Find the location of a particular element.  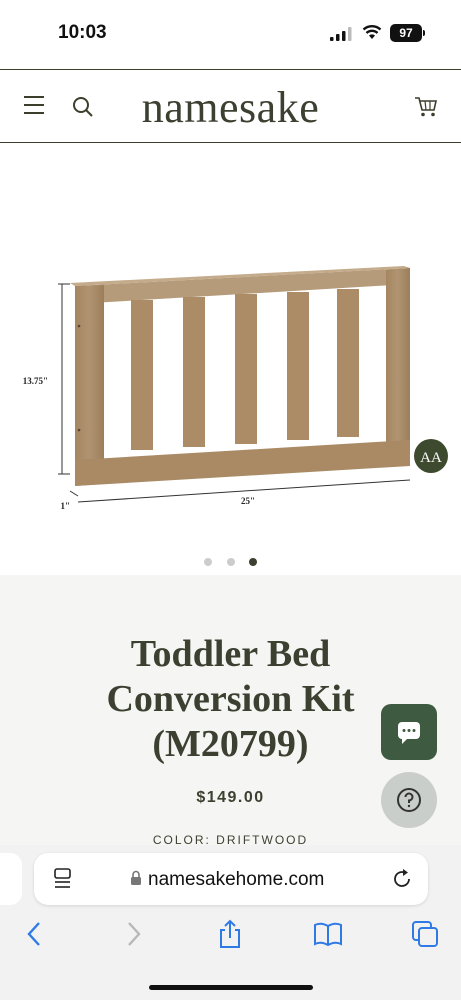

brand-logo: namesake is located at coordinates (230, 107).